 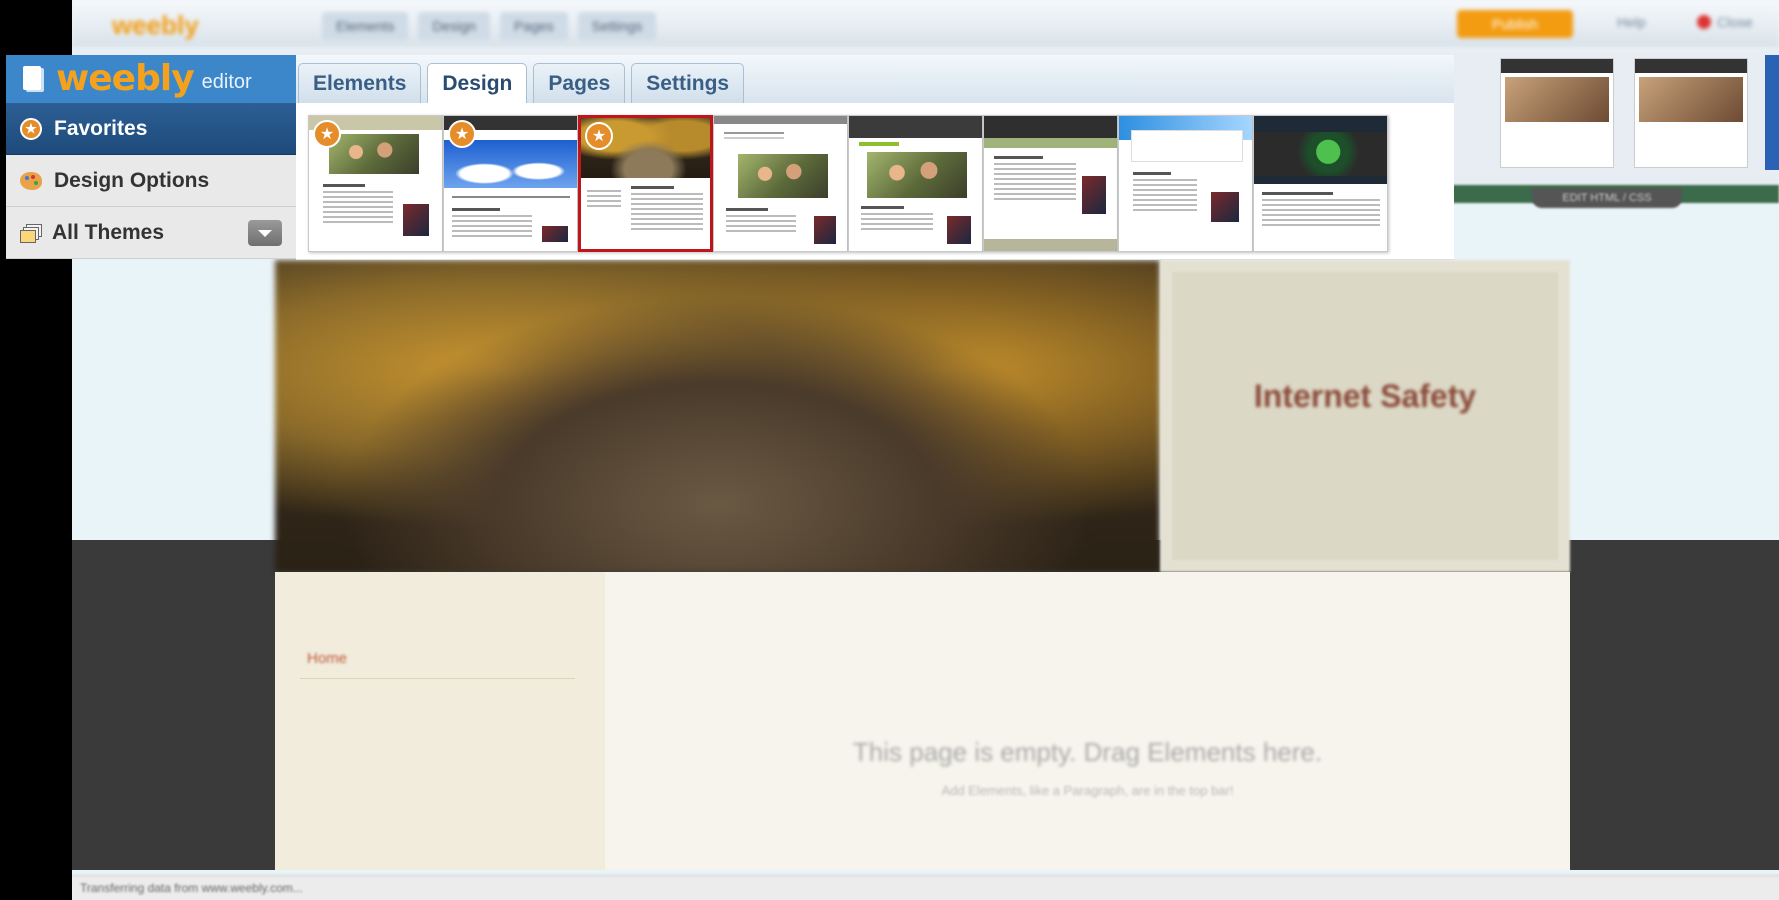 I want to click on site-nav-home: Home, so click(x=327, y=658).